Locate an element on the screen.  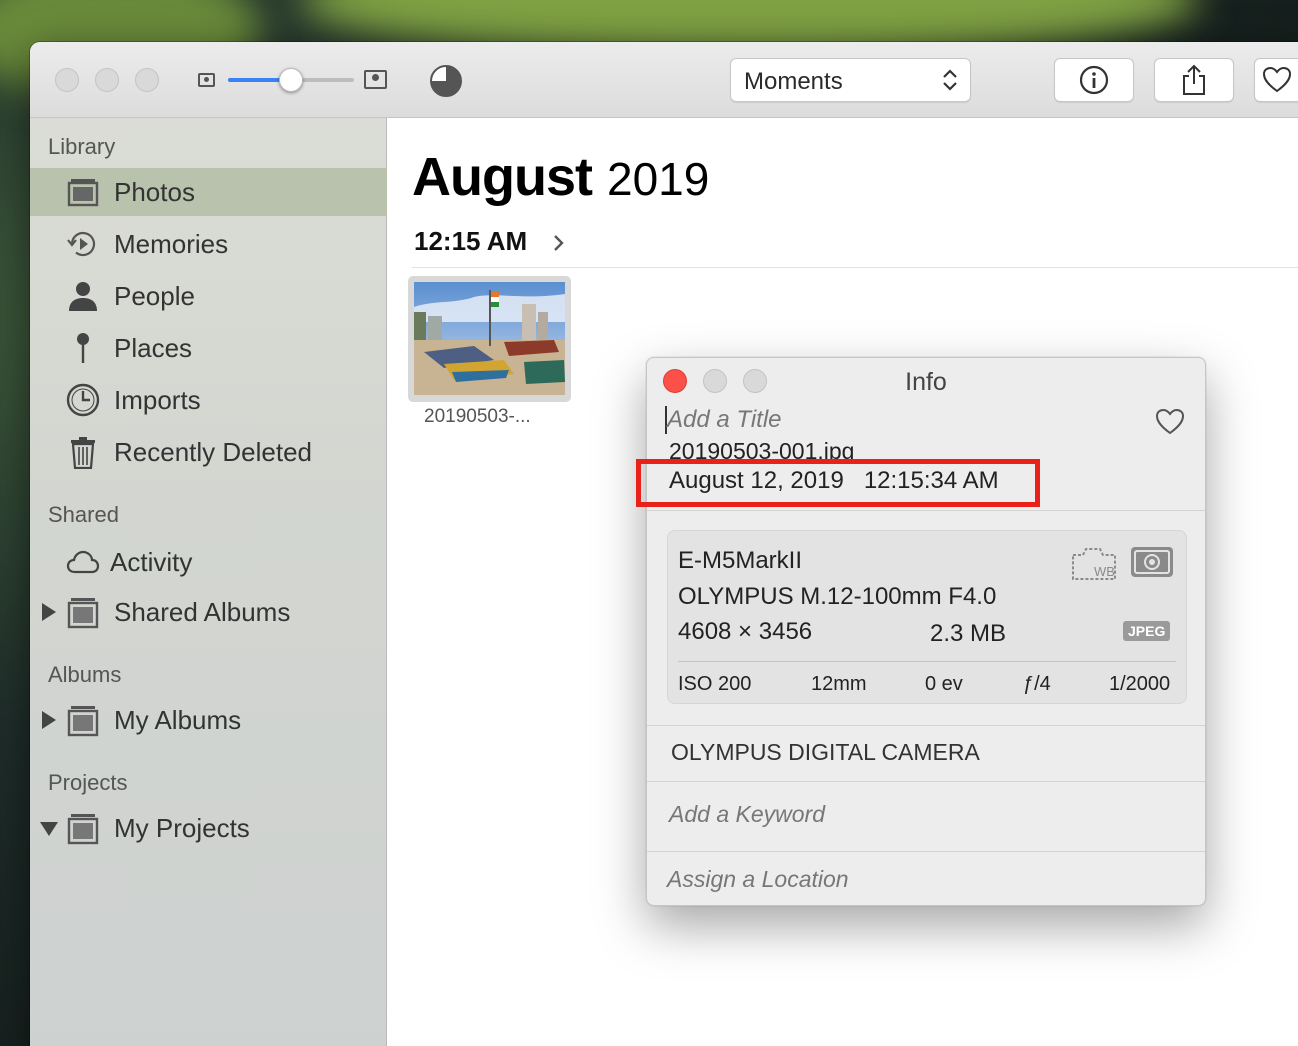
window-close-button is located at coordinates (67, 80).